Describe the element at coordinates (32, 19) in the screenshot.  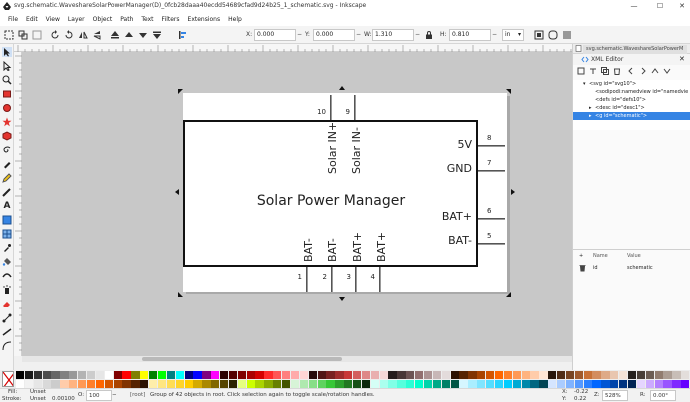
I see `menu-edit: Edit` at that location.